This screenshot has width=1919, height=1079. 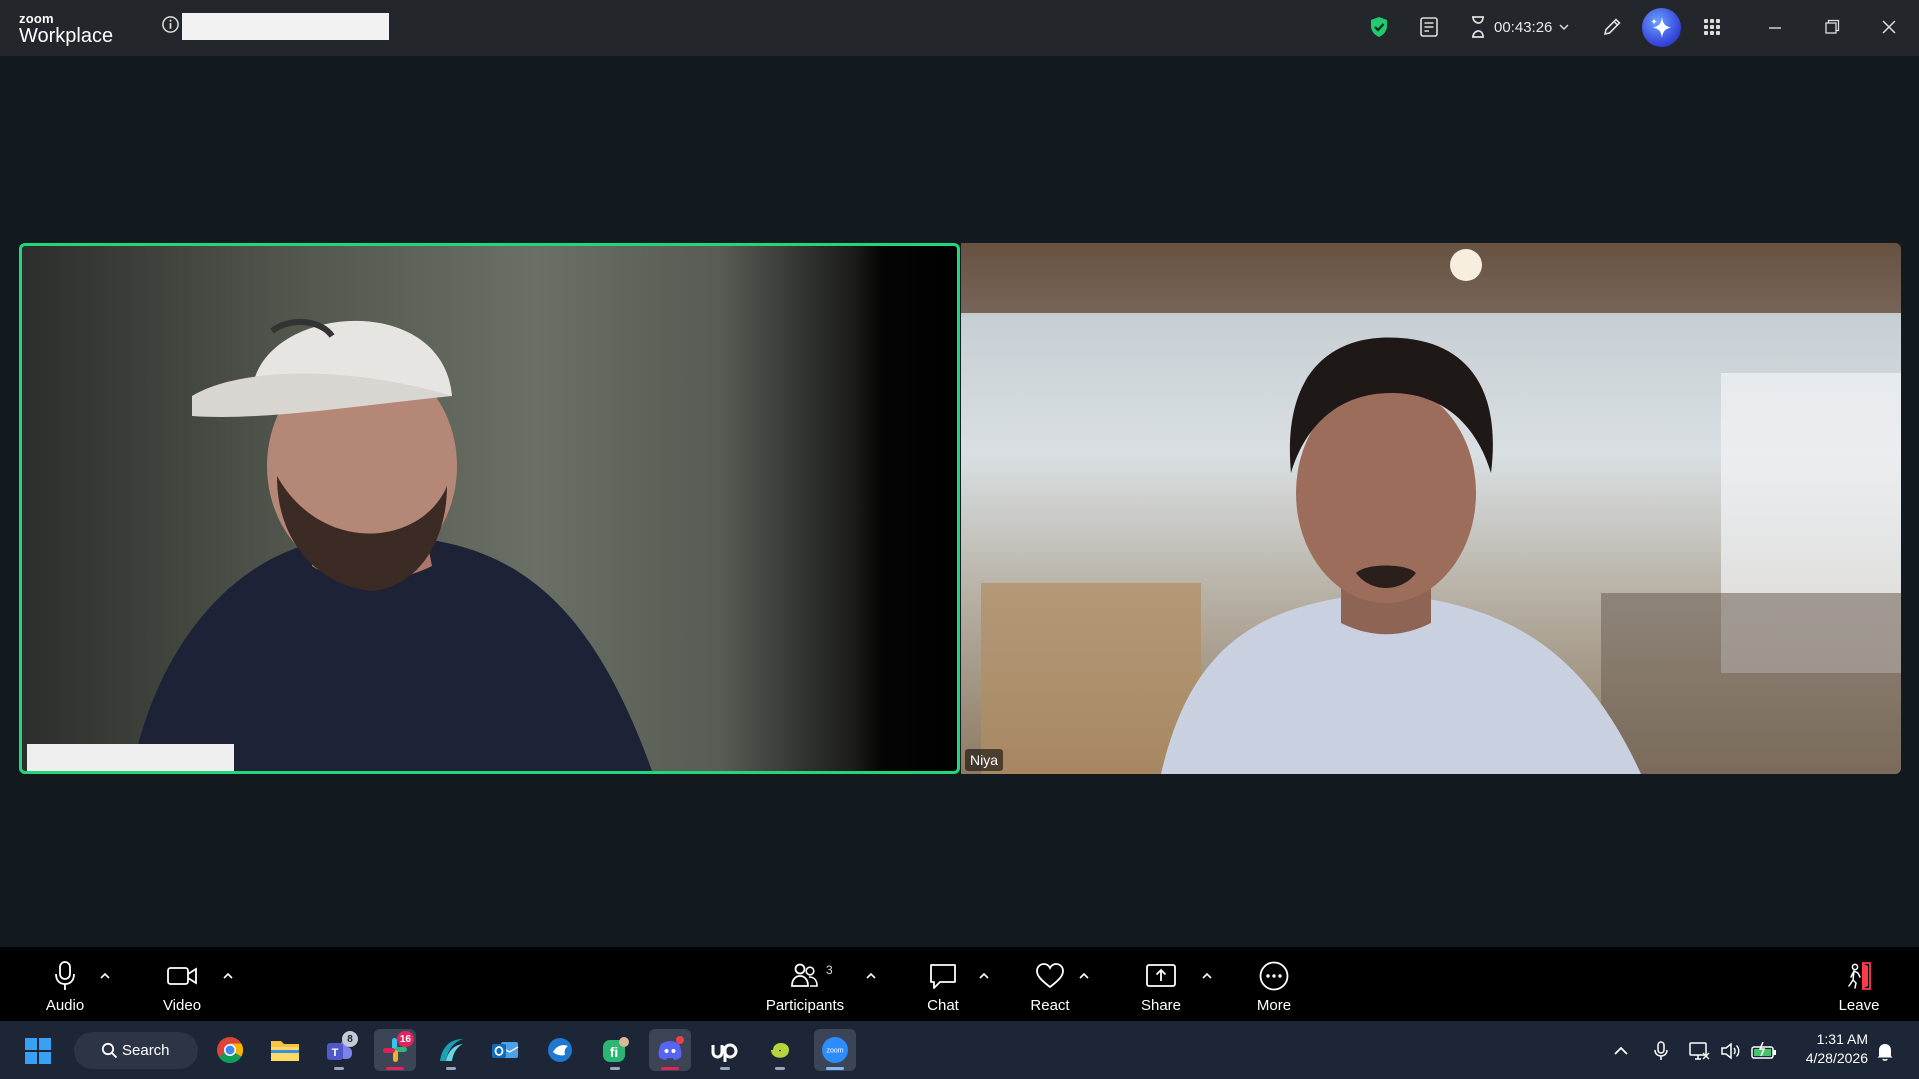 I want to click on share-upload-icon, so click(x=1161, y=975).